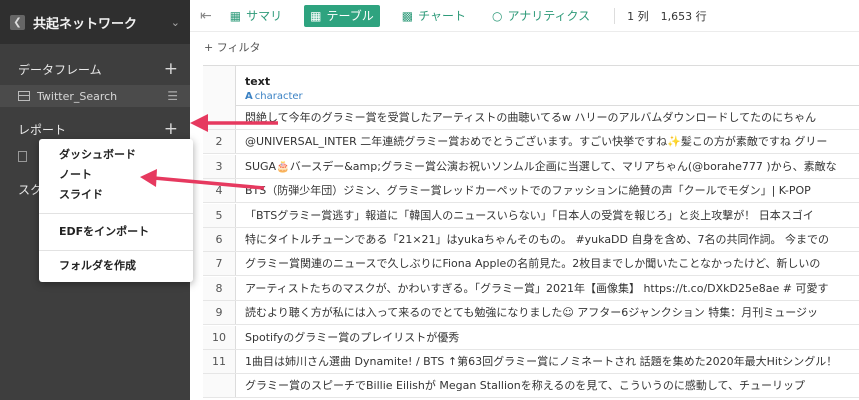 The image size is (859, 400). What do you see at coordinates (442, 16) in the screenshot?
I see `tab-chart-label: チャート` at bounding box center [442, 16].